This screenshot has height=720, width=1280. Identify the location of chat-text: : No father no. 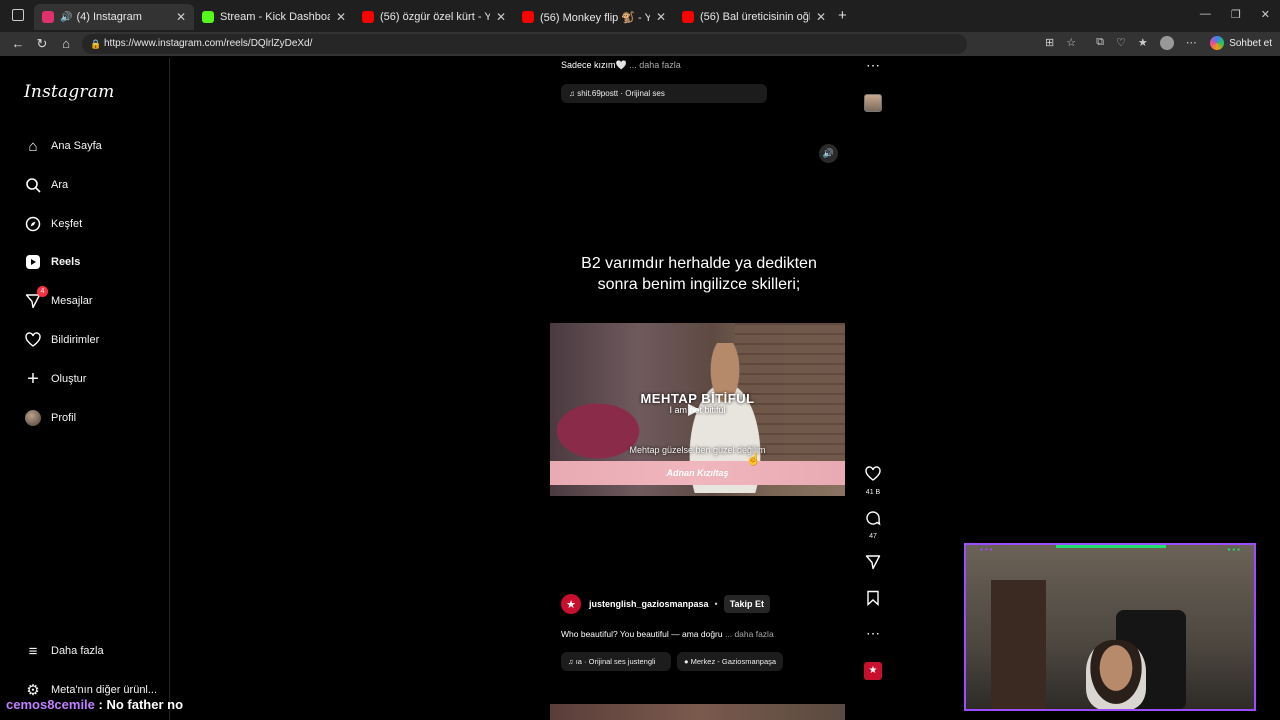
(139, 704).